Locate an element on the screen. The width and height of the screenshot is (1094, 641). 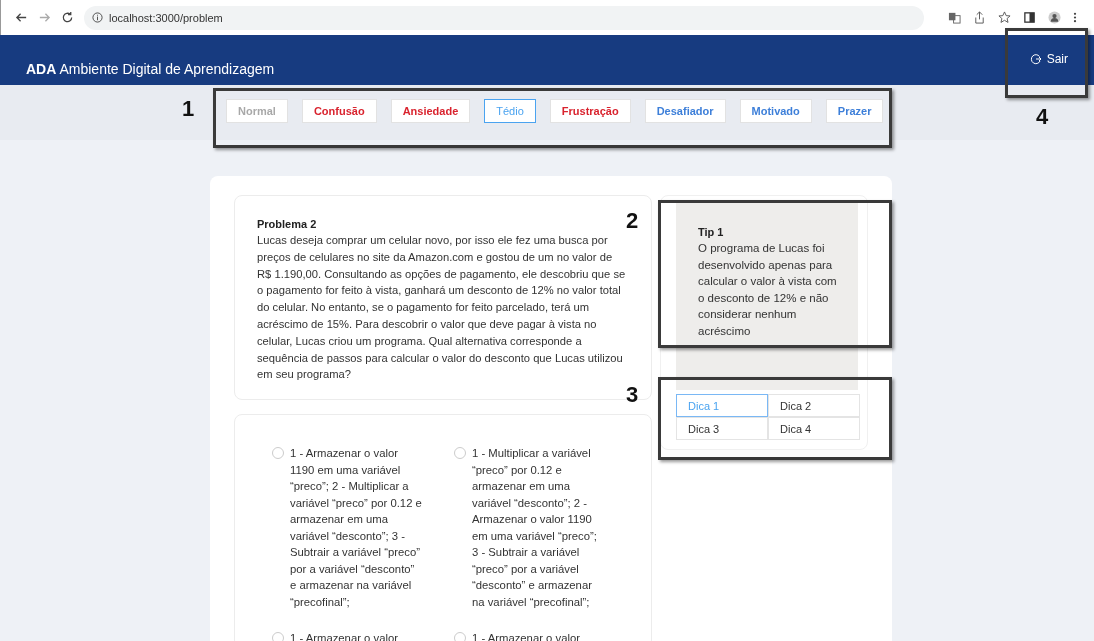
info-icon is located at coordinates (97, 17).